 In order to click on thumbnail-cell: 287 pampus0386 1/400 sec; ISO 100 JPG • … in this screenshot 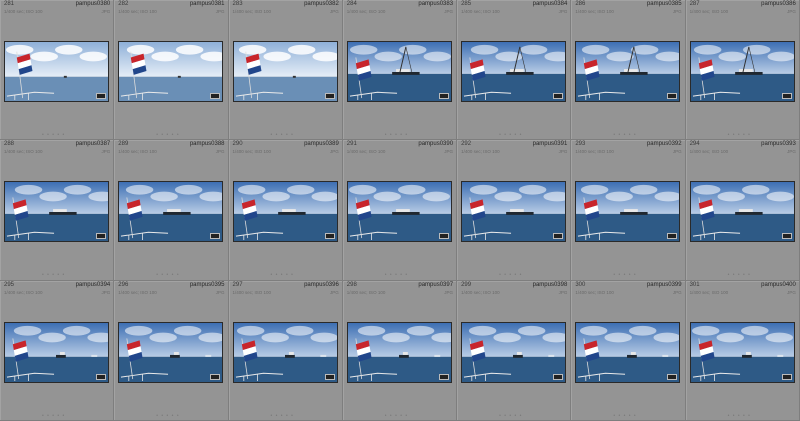, I will do `click(742, 70)`.